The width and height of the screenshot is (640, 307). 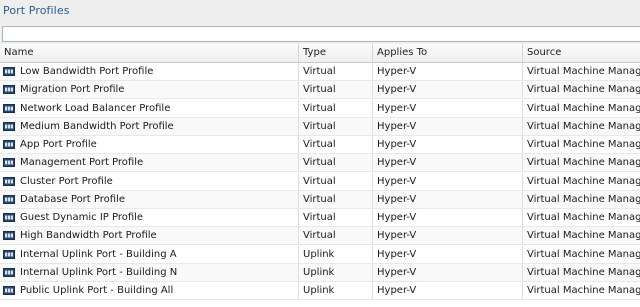 I want to click on panel-title: Port Profiles, so click(x=36, y=10).